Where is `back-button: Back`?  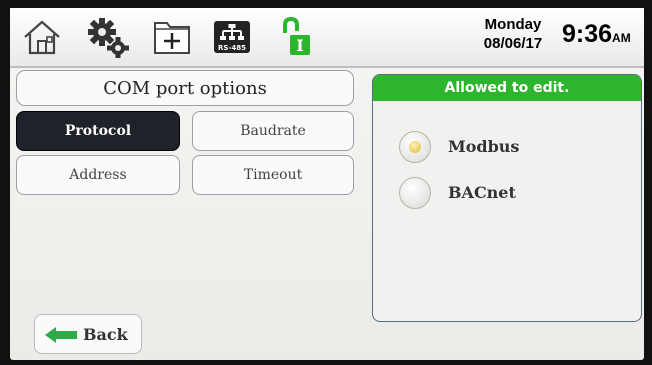
back-button: Back is located at coordinates (88, 334).